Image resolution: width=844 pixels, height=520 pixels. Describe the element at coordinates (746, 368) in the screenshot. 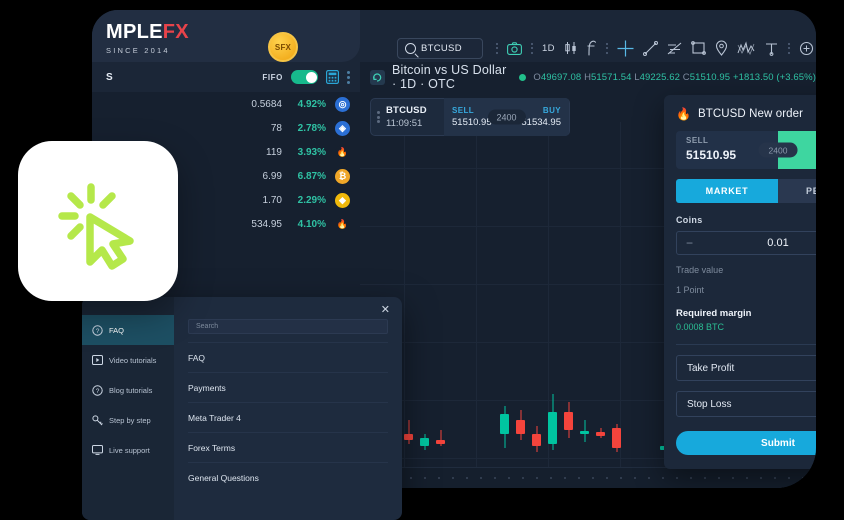

I see `take-profit-row: Take Profit +` at that location.